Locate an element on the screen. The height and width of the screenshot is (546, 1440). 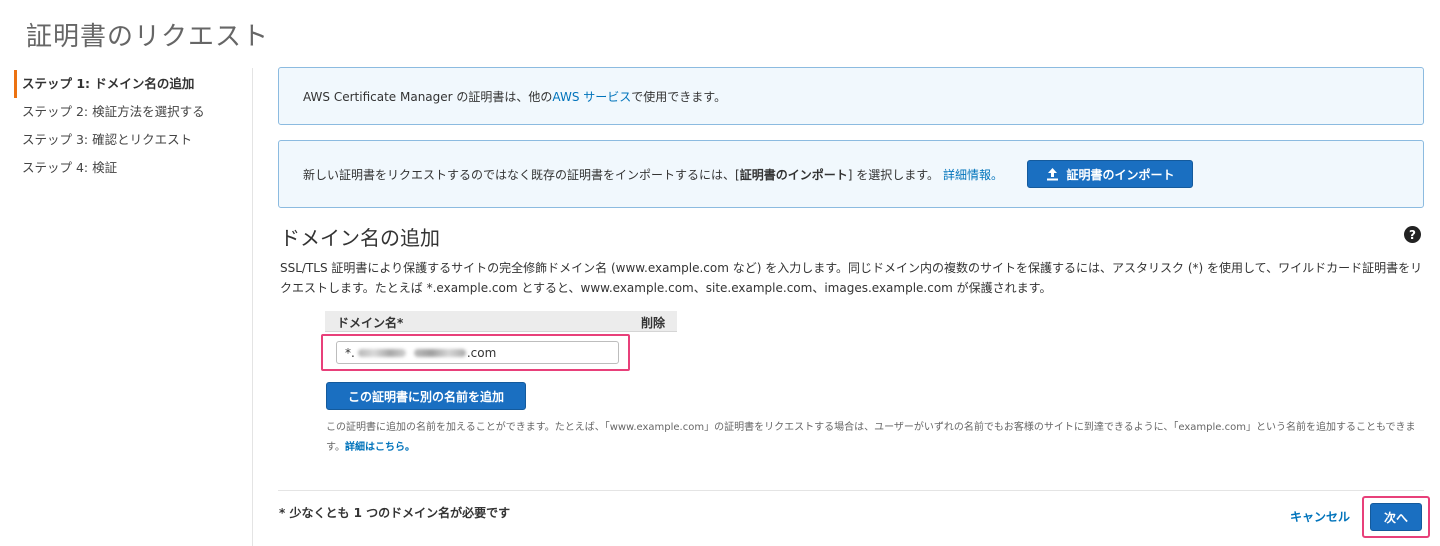
step-1-add-domain: ステップ 1: ドメイン名の追加 is located at coordinates (133, 84).